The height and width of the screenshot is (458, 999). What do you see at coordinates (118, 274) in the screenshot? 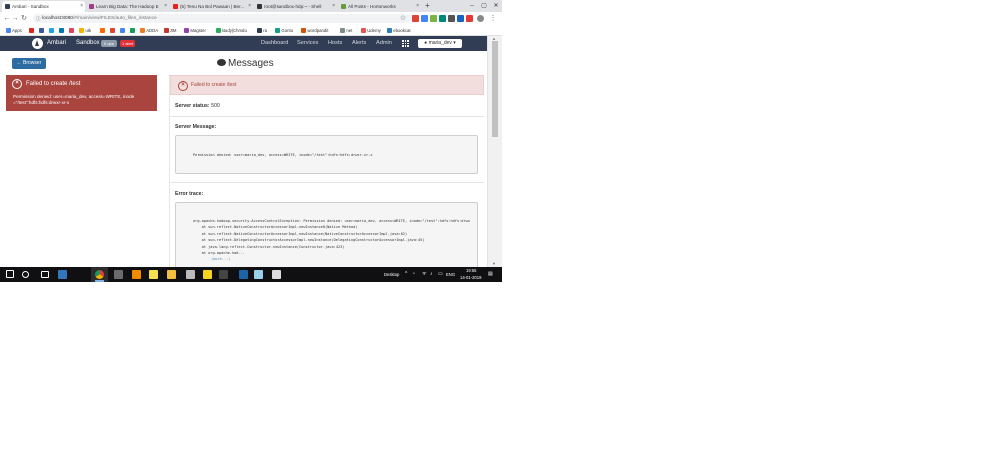
I see `calculator-icon` at bounding box center [118, 274].